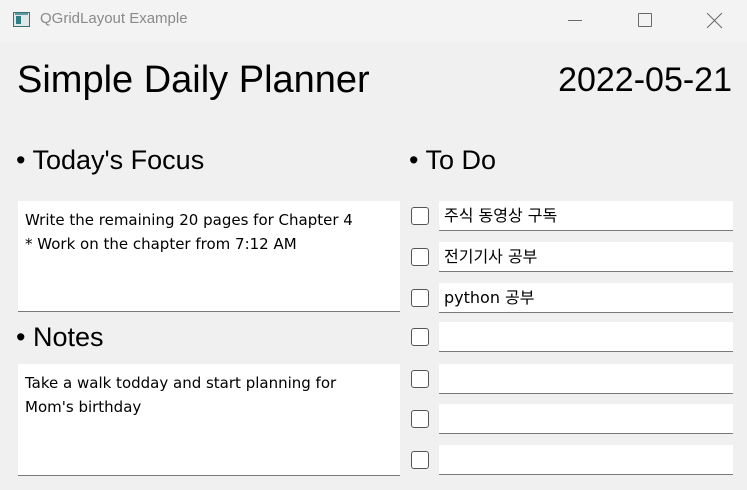 The width and height of the screenshot is (747, 490). Describe the element at coordinates (452, 160) in the screenshot. I see `todo-heading: • To Do` at that location.